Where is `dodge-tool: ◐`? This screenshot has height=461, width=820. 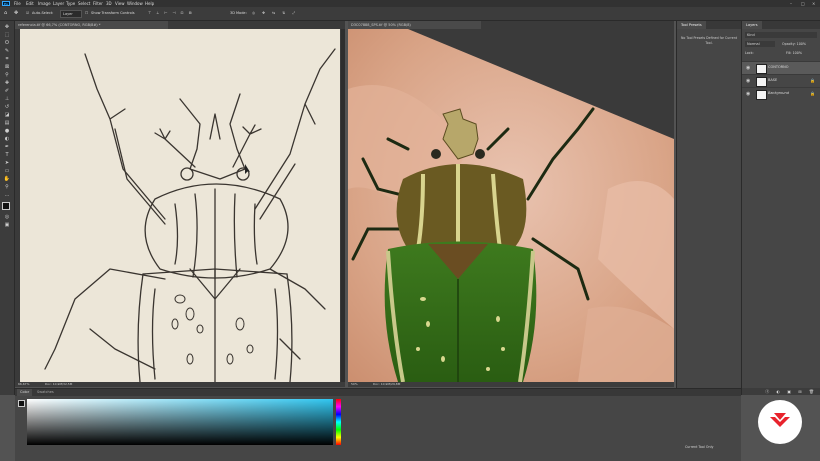 dodge-tool: ◐ is located at coordinates (7, 139).